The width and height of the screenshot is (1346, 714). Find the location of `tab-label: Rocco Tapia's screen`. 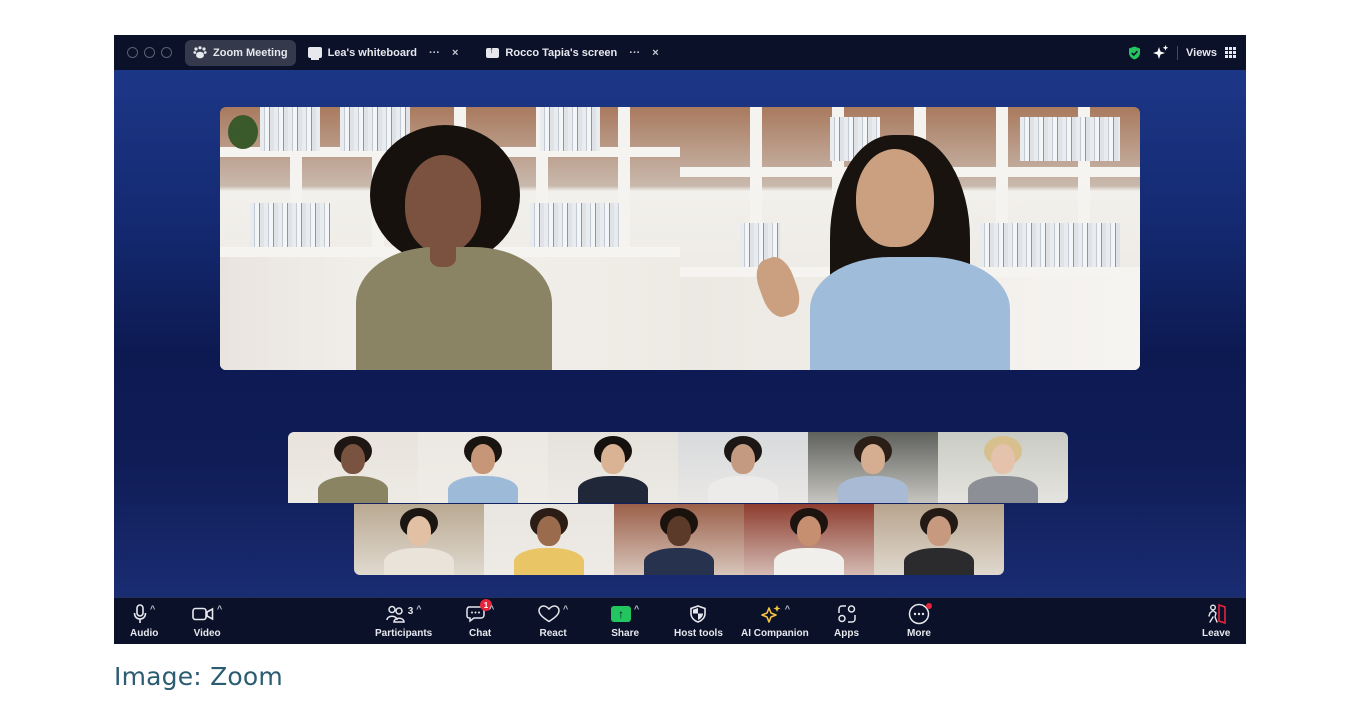

tab-label: Rocco Tapia's screen is located at coordinates (561, 52).